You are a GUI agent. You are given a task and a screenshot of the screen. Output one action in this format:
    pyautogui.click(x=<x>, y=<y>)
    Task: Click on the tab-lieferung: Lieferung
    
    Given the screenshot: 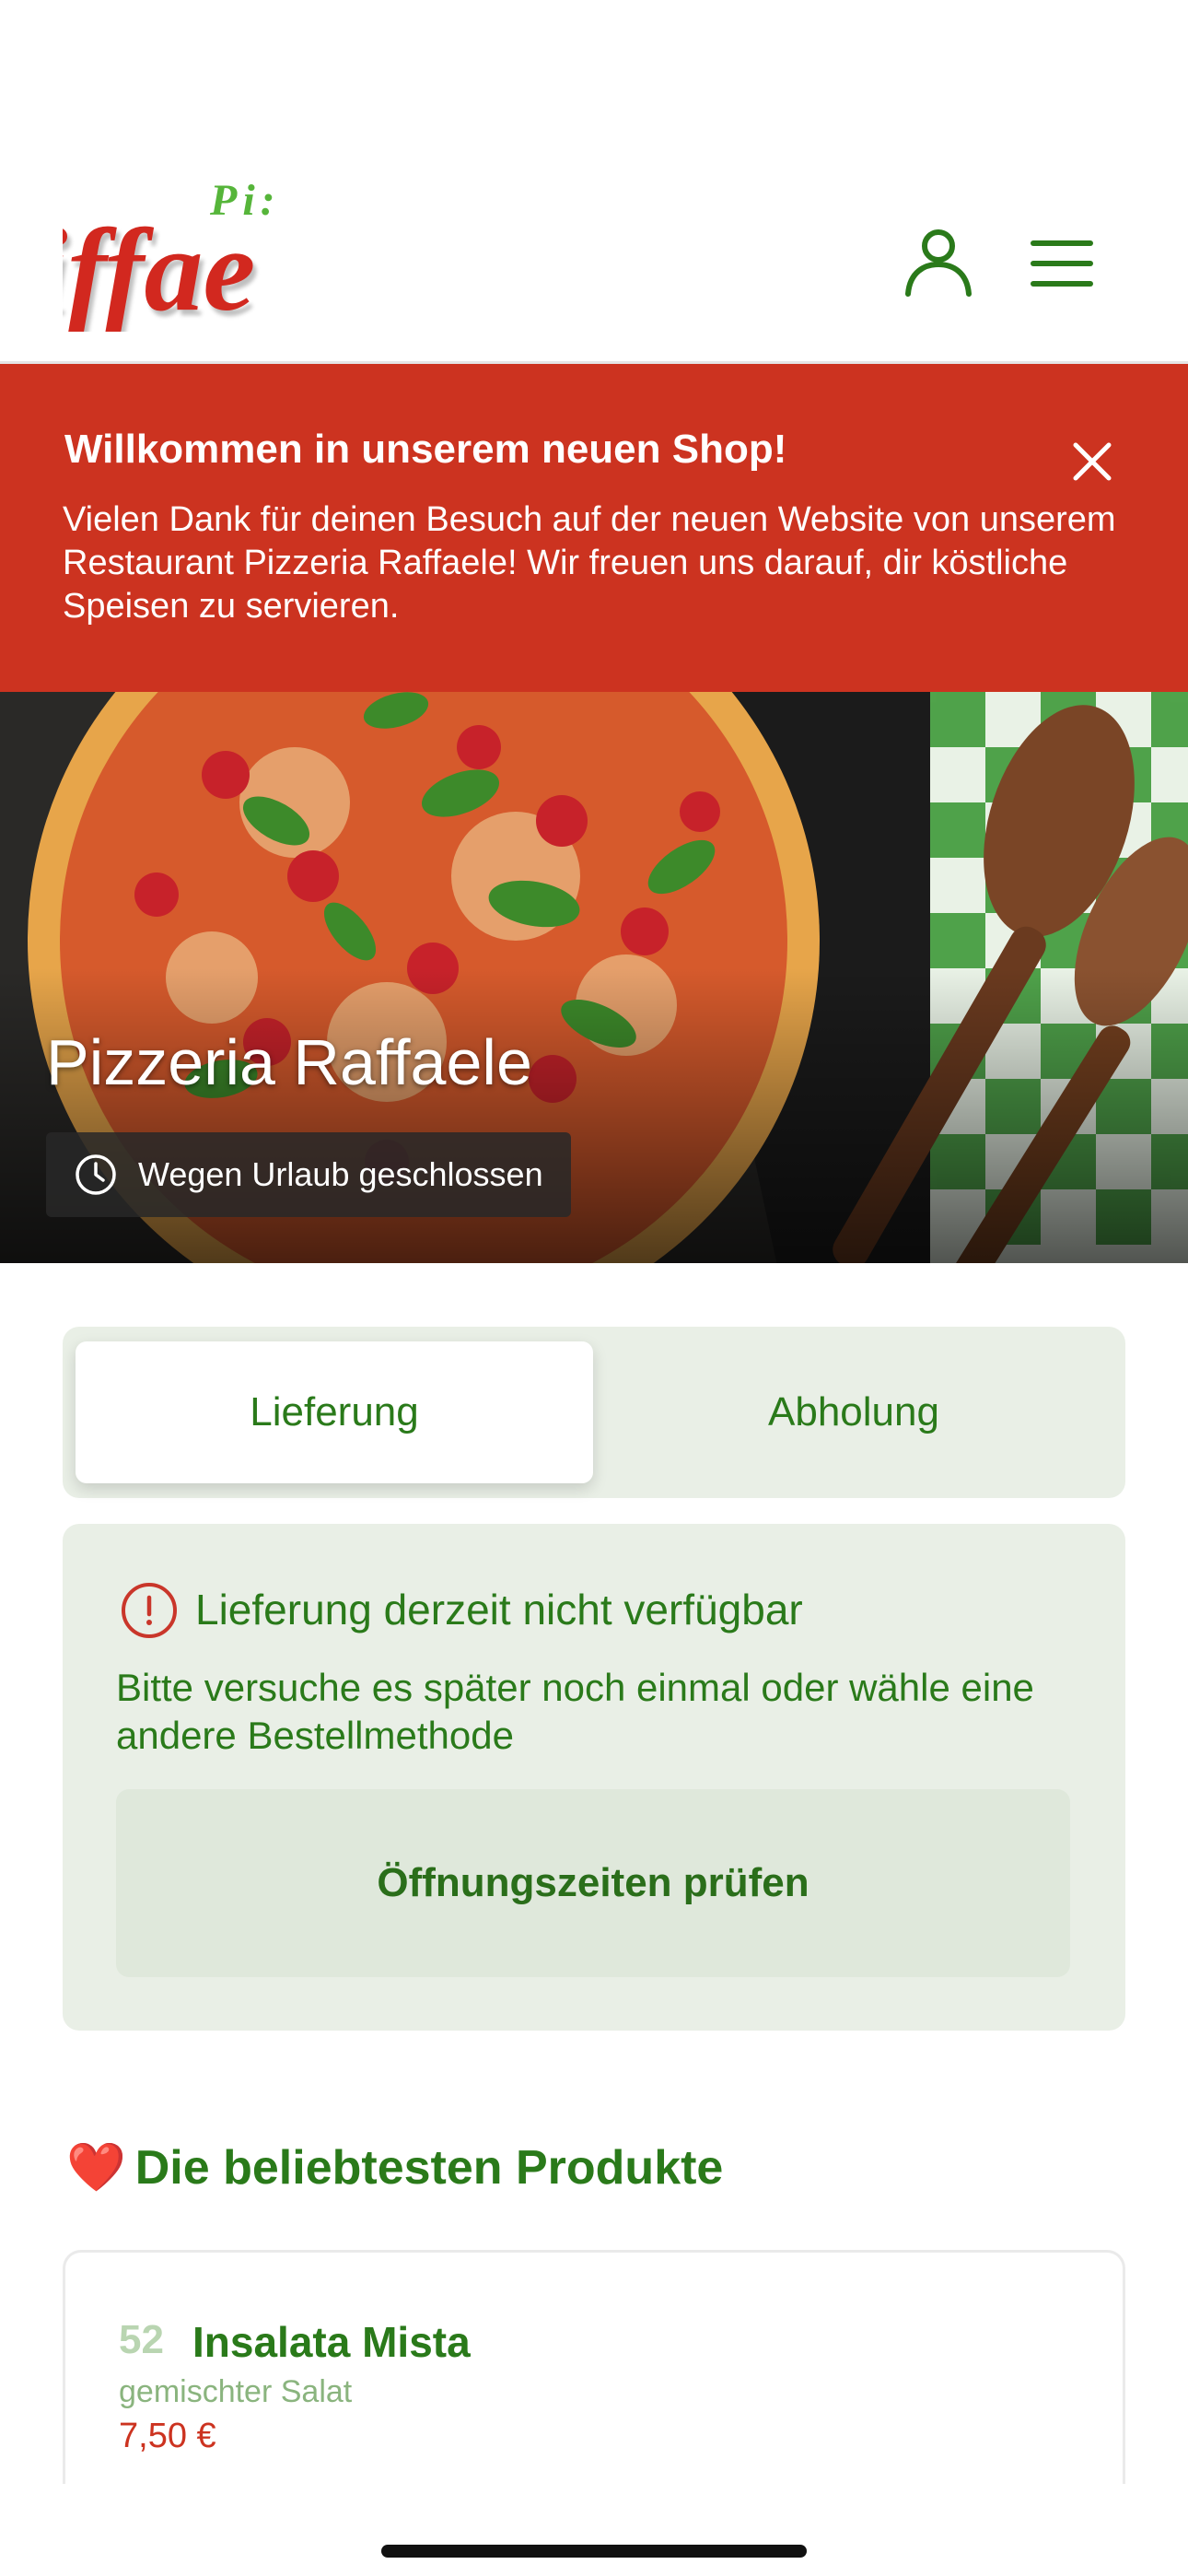 What is the action you would take?
    pyautogui.click(x=335, y=1412)
    